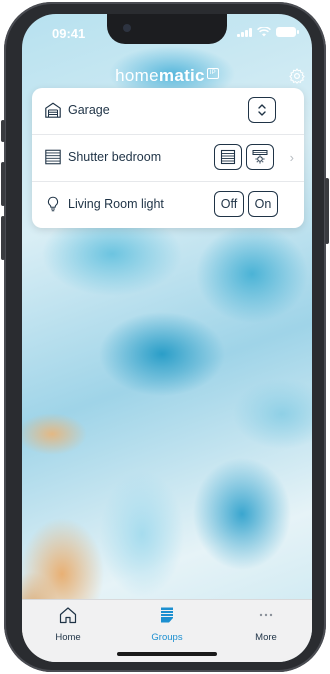  I want to click on tab-more: More, so click(266, 624).